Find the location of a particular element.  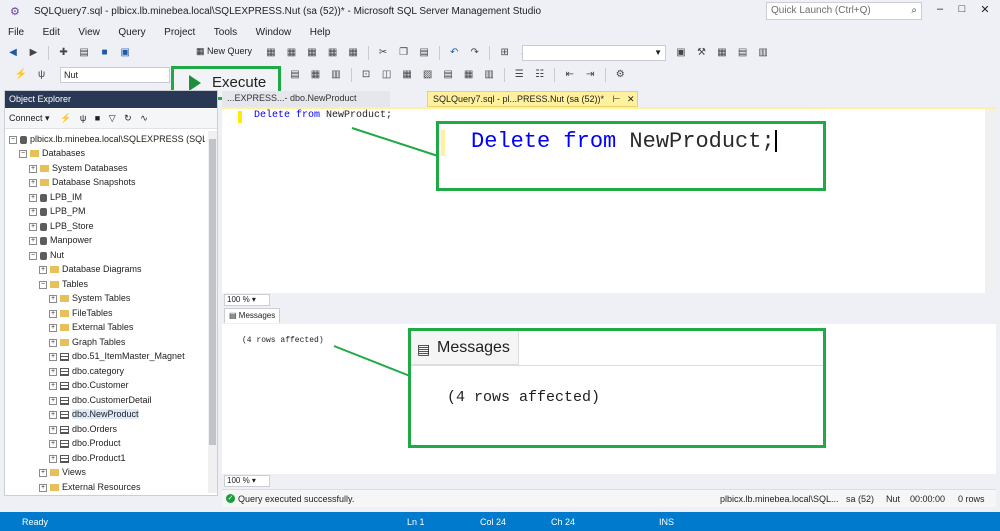

tree-node-external-tables: + External Tables is located at coordinates (91, 327).